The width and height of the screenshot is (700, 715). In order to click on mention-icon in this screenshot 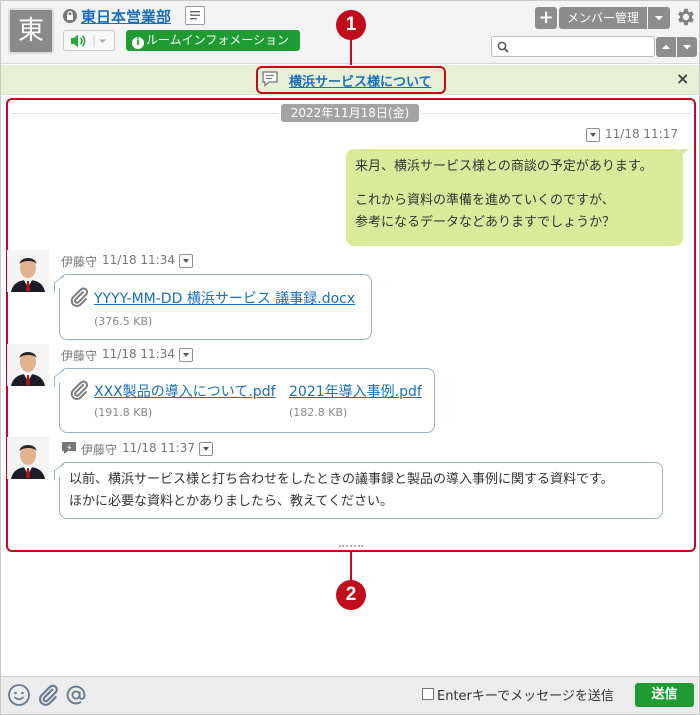, I will do `click(76, 695)`.